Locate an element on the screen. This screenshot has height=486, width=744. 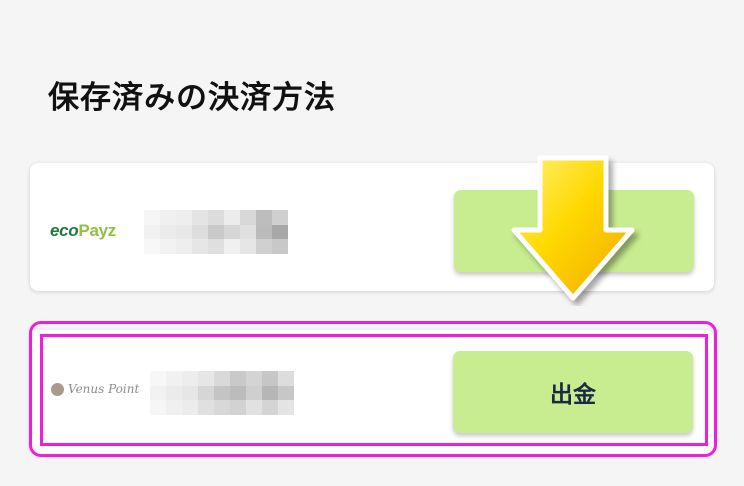
ecopayz-logo-eco: eco is located at coordinates (64, 230).